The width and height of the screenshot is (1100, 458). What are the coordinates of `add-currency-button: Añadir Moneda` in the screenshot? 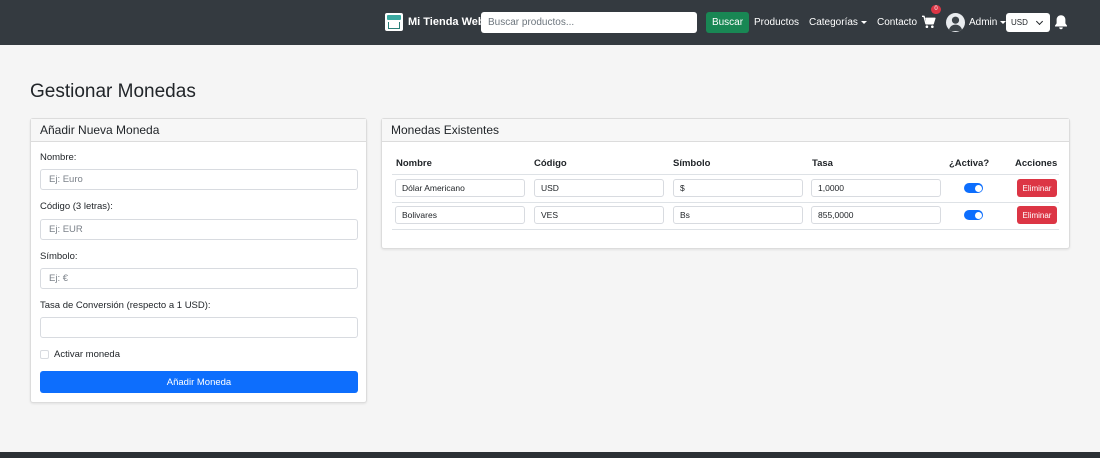 It's located at (199, 382).